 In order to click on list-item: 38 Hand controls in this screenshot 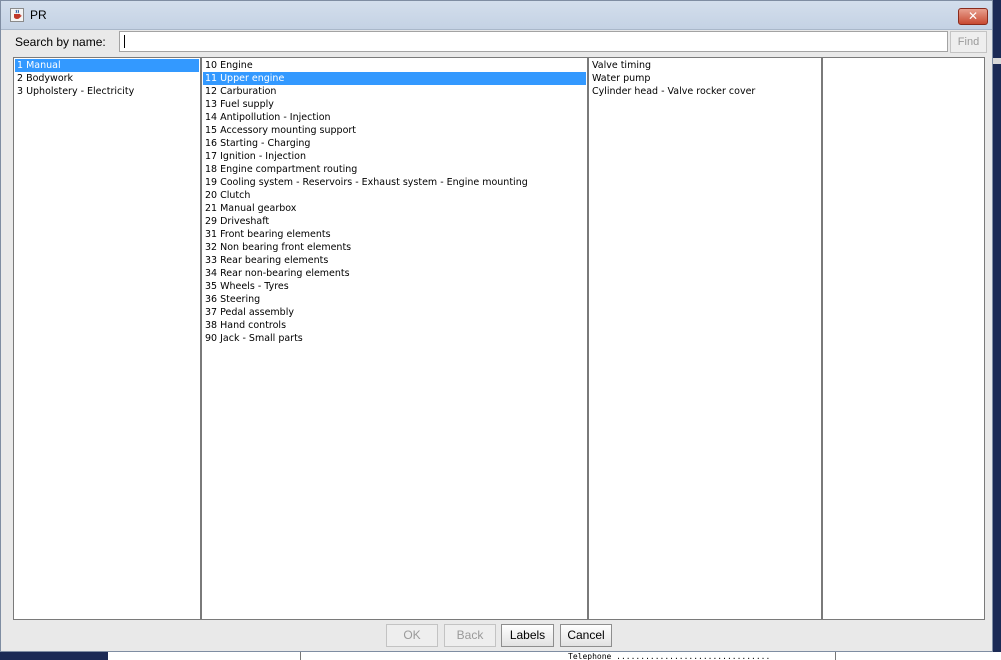, I will do `click(394, 325)`.